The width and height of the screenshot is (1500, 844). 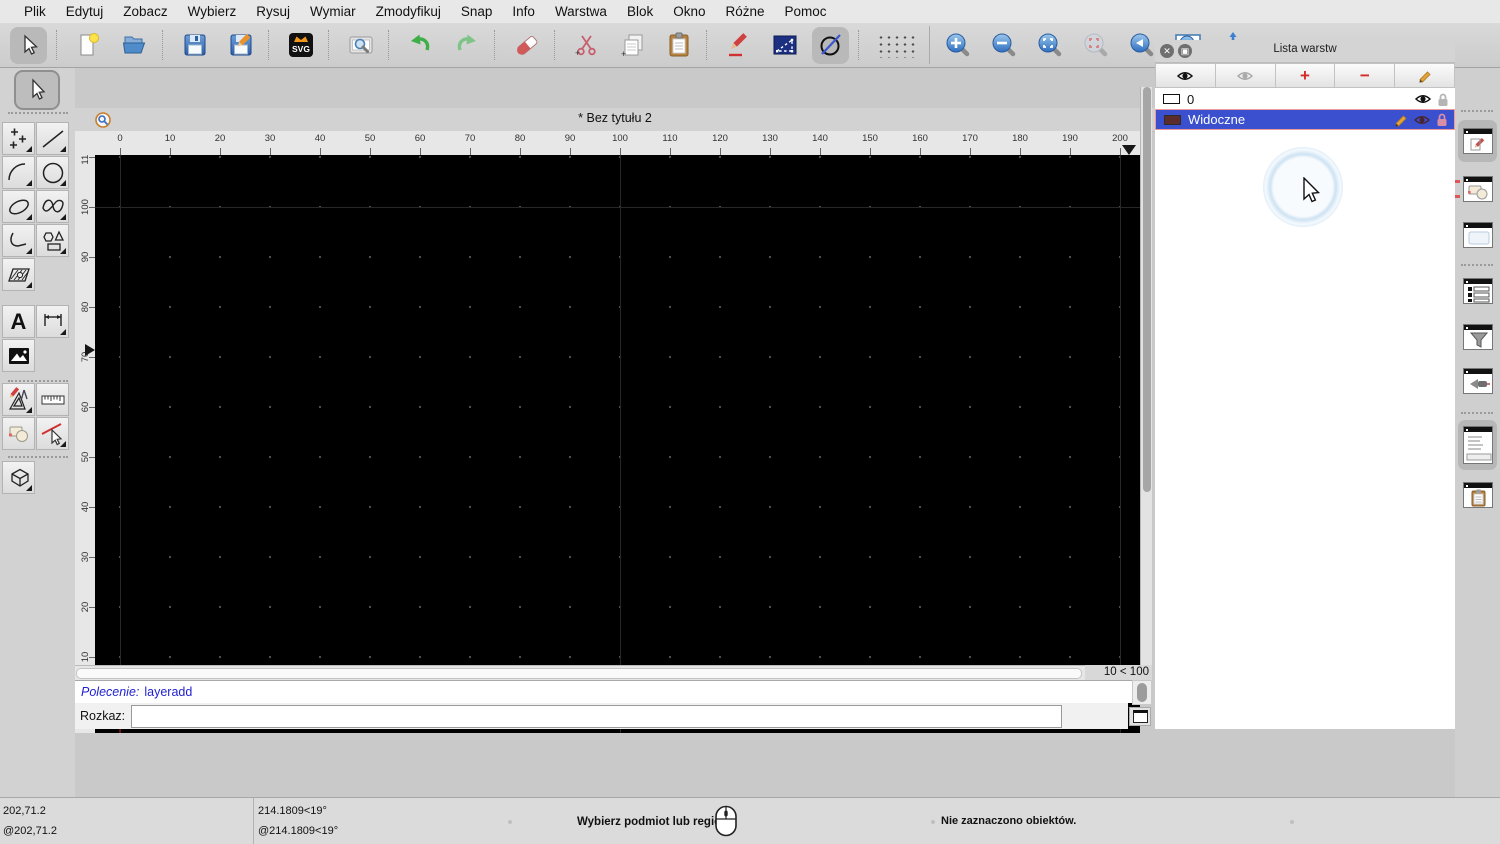 What do you see at coordinates (1477, 381) in the screenshot?
I see `dock-library-button` at bounding box center [1477, 381].